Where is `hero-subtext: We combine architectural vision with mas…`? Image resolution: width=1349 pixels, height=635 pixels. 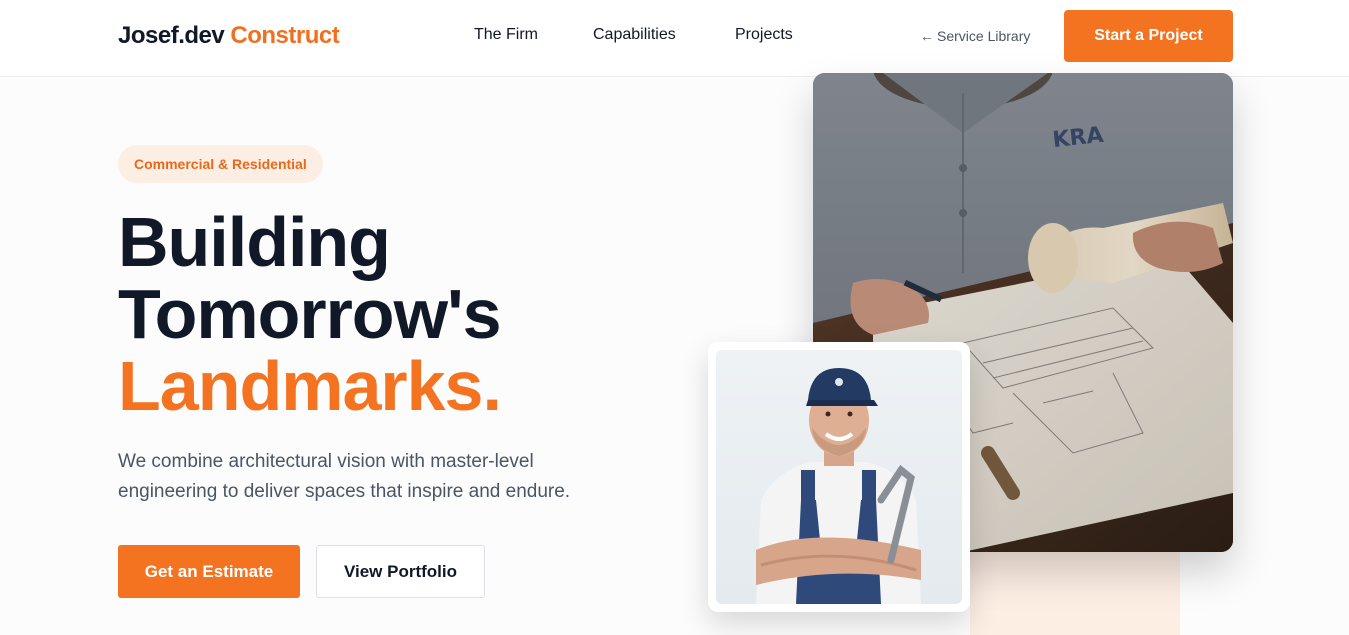 hero-subtext: We combine architectural vision with mas… is located at coordinates (344, 476).